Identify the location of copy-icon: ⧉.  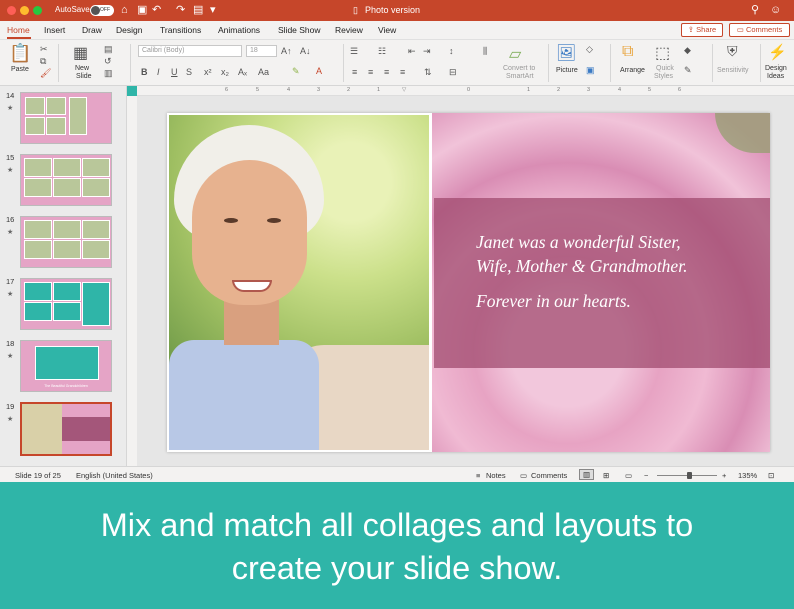
(43, 61).